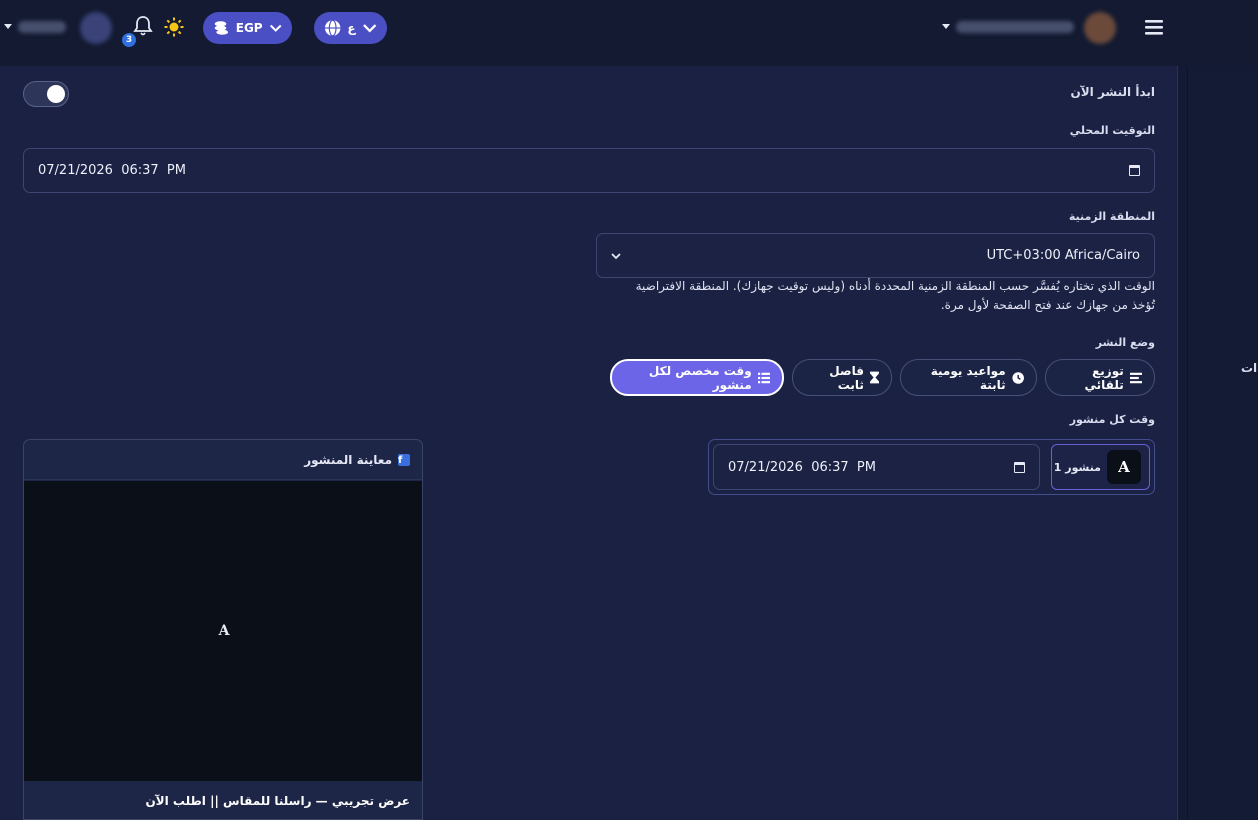 This screenshot has width=1258, height=820. I want to click on bell-icon, so click(143, 26).